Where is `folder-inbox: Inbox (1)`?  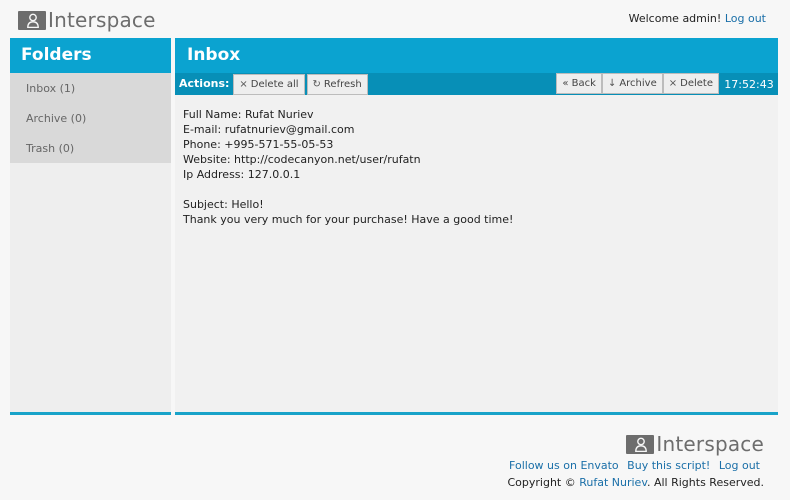
folder-inbox: Inbox (1) is located at coordinates (90, 88).